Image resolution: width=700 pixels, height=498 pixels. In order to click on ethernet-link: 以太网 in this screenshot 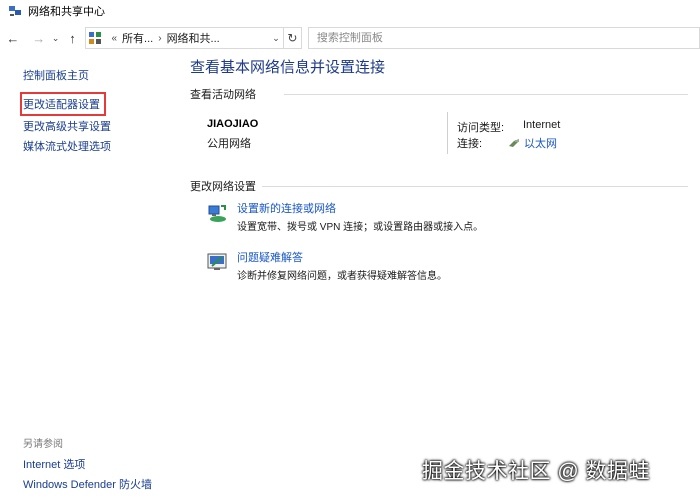, I will do `click(532, 143)`.